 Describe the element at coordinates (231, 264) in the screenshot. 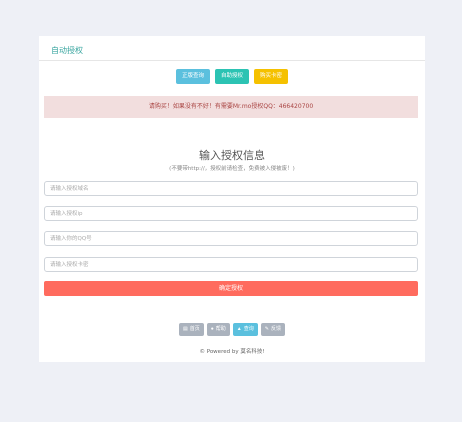

I see `card-key-input` at that location.